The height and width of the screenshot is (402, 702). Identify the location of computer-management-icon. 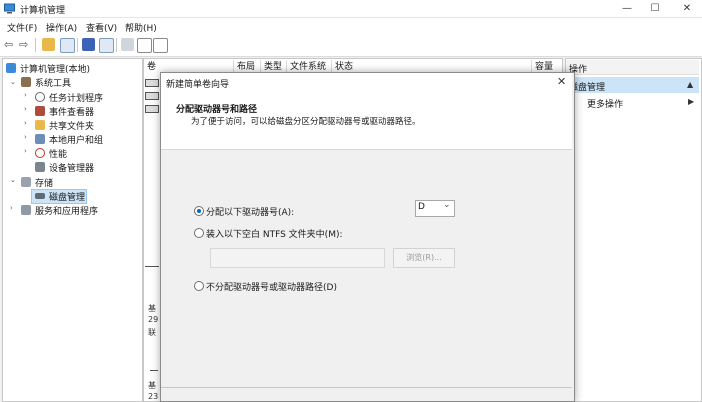
(9, 8).